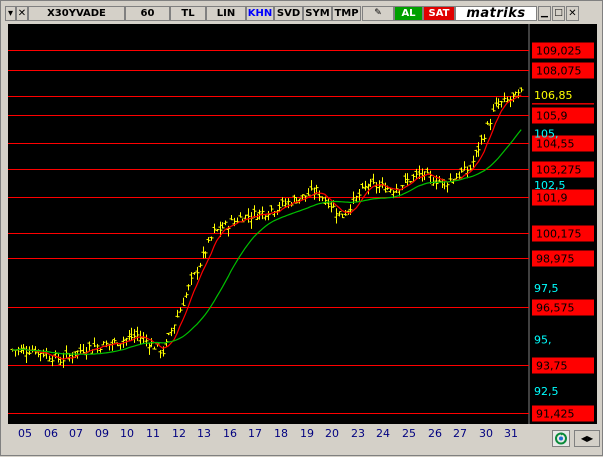 Image resolution: width=603 pixels, height=457 pixels. Describe the element at coordinates (332, 433) in the screenshot. I see `time-axis-label: 20` at that location.